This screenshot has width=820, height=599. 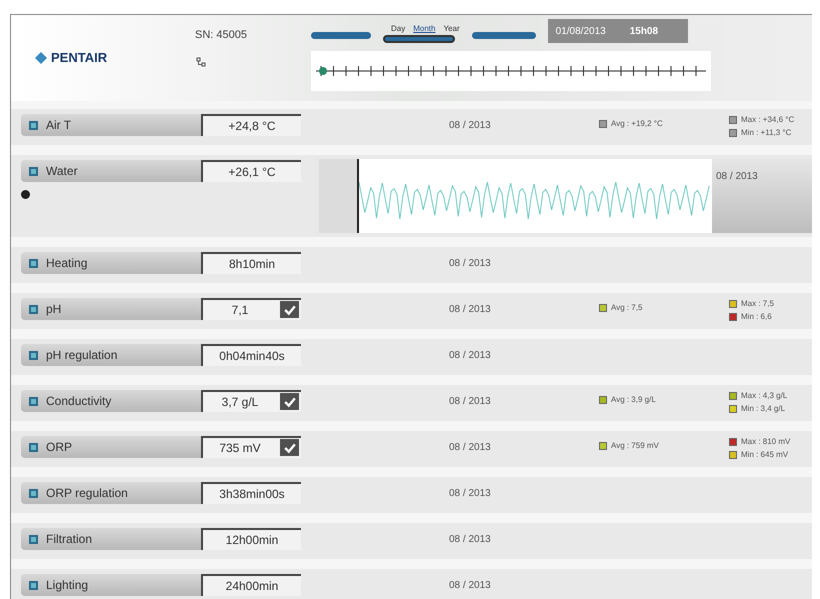 I want to click on stat-text: Max : 4,3 g/L, so click(x=764, y=396).